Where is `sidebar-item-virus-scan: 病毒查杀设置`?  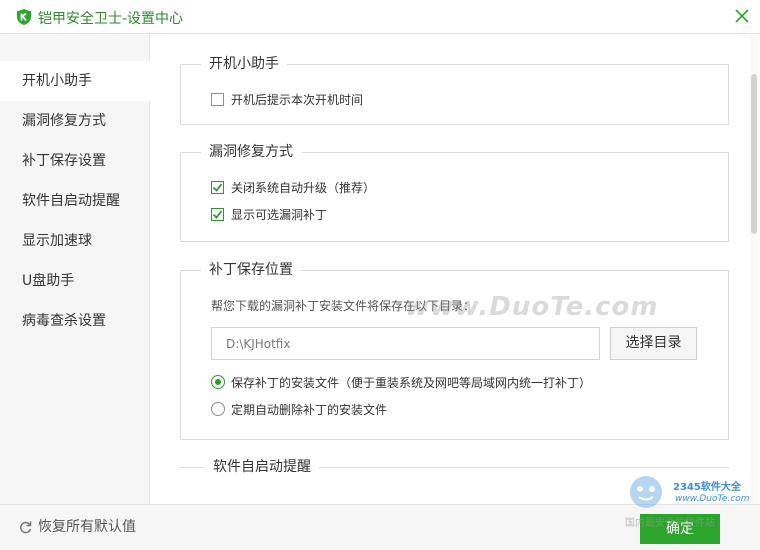
sidebar-item-virus-scan: 病毒查杀设置 is located at coordinates (75, 321).